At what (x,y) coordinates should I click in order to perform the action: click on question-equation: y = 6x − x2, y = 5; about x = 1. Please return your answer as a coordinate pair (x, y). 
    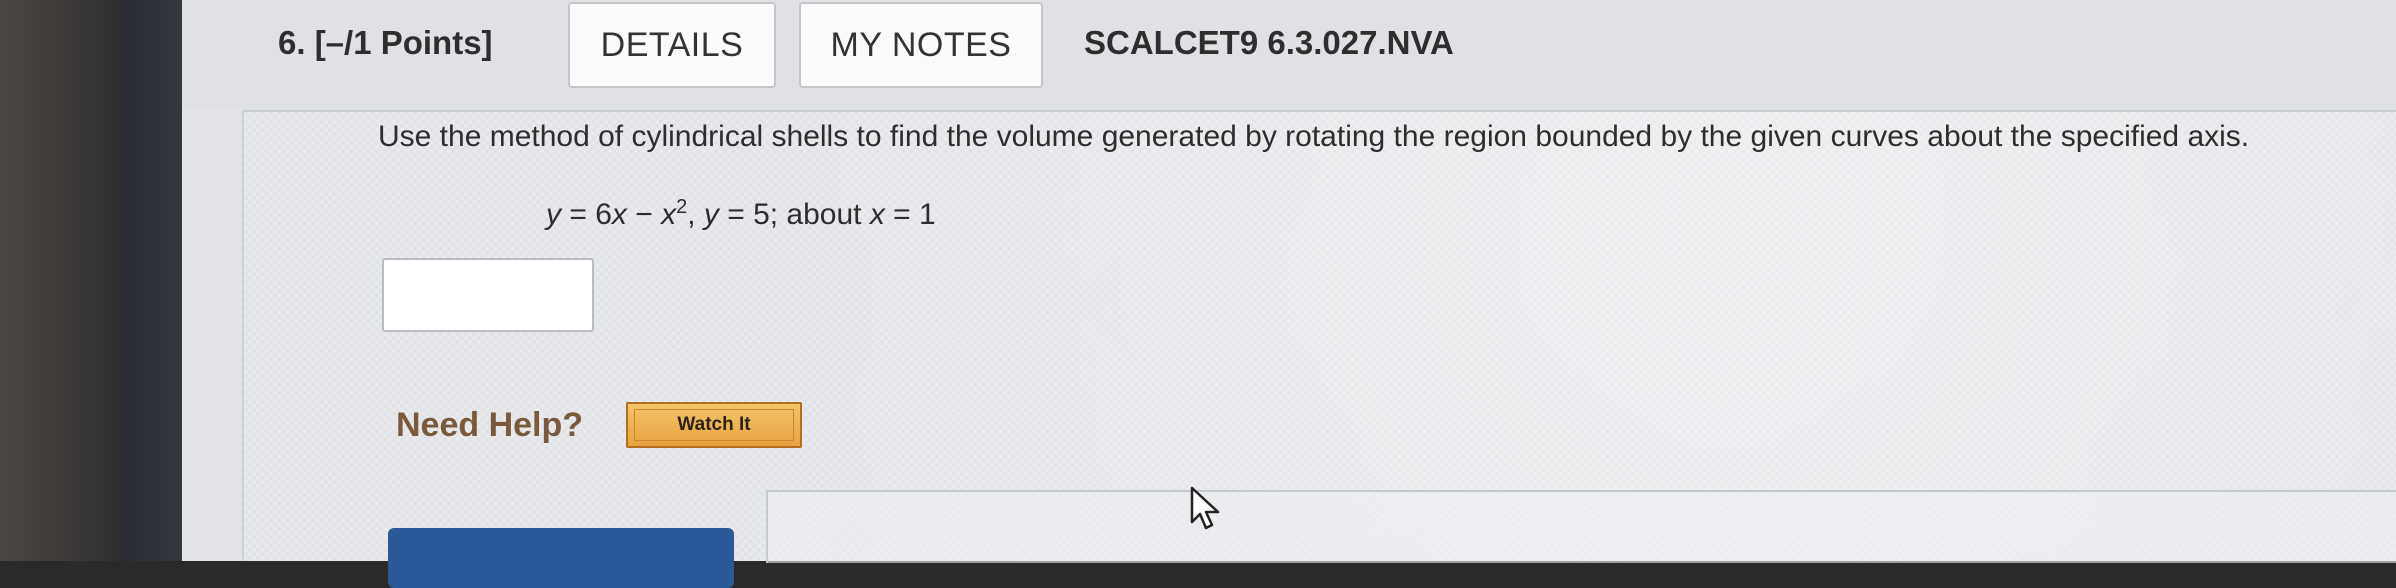
    Looking at the image, I should click on (741, 214).